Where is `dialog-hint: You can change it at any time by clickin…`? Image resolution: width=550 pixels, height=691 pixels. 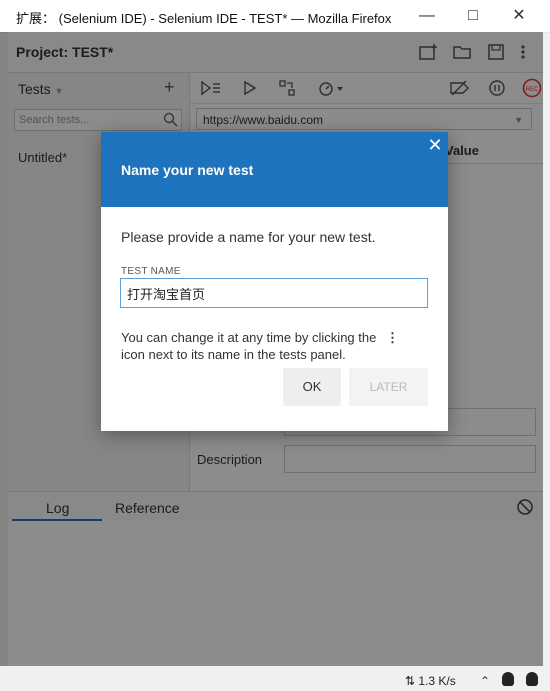 dialog-hint: You can change it at any time by clickin… is located at coordinates (260, 346).